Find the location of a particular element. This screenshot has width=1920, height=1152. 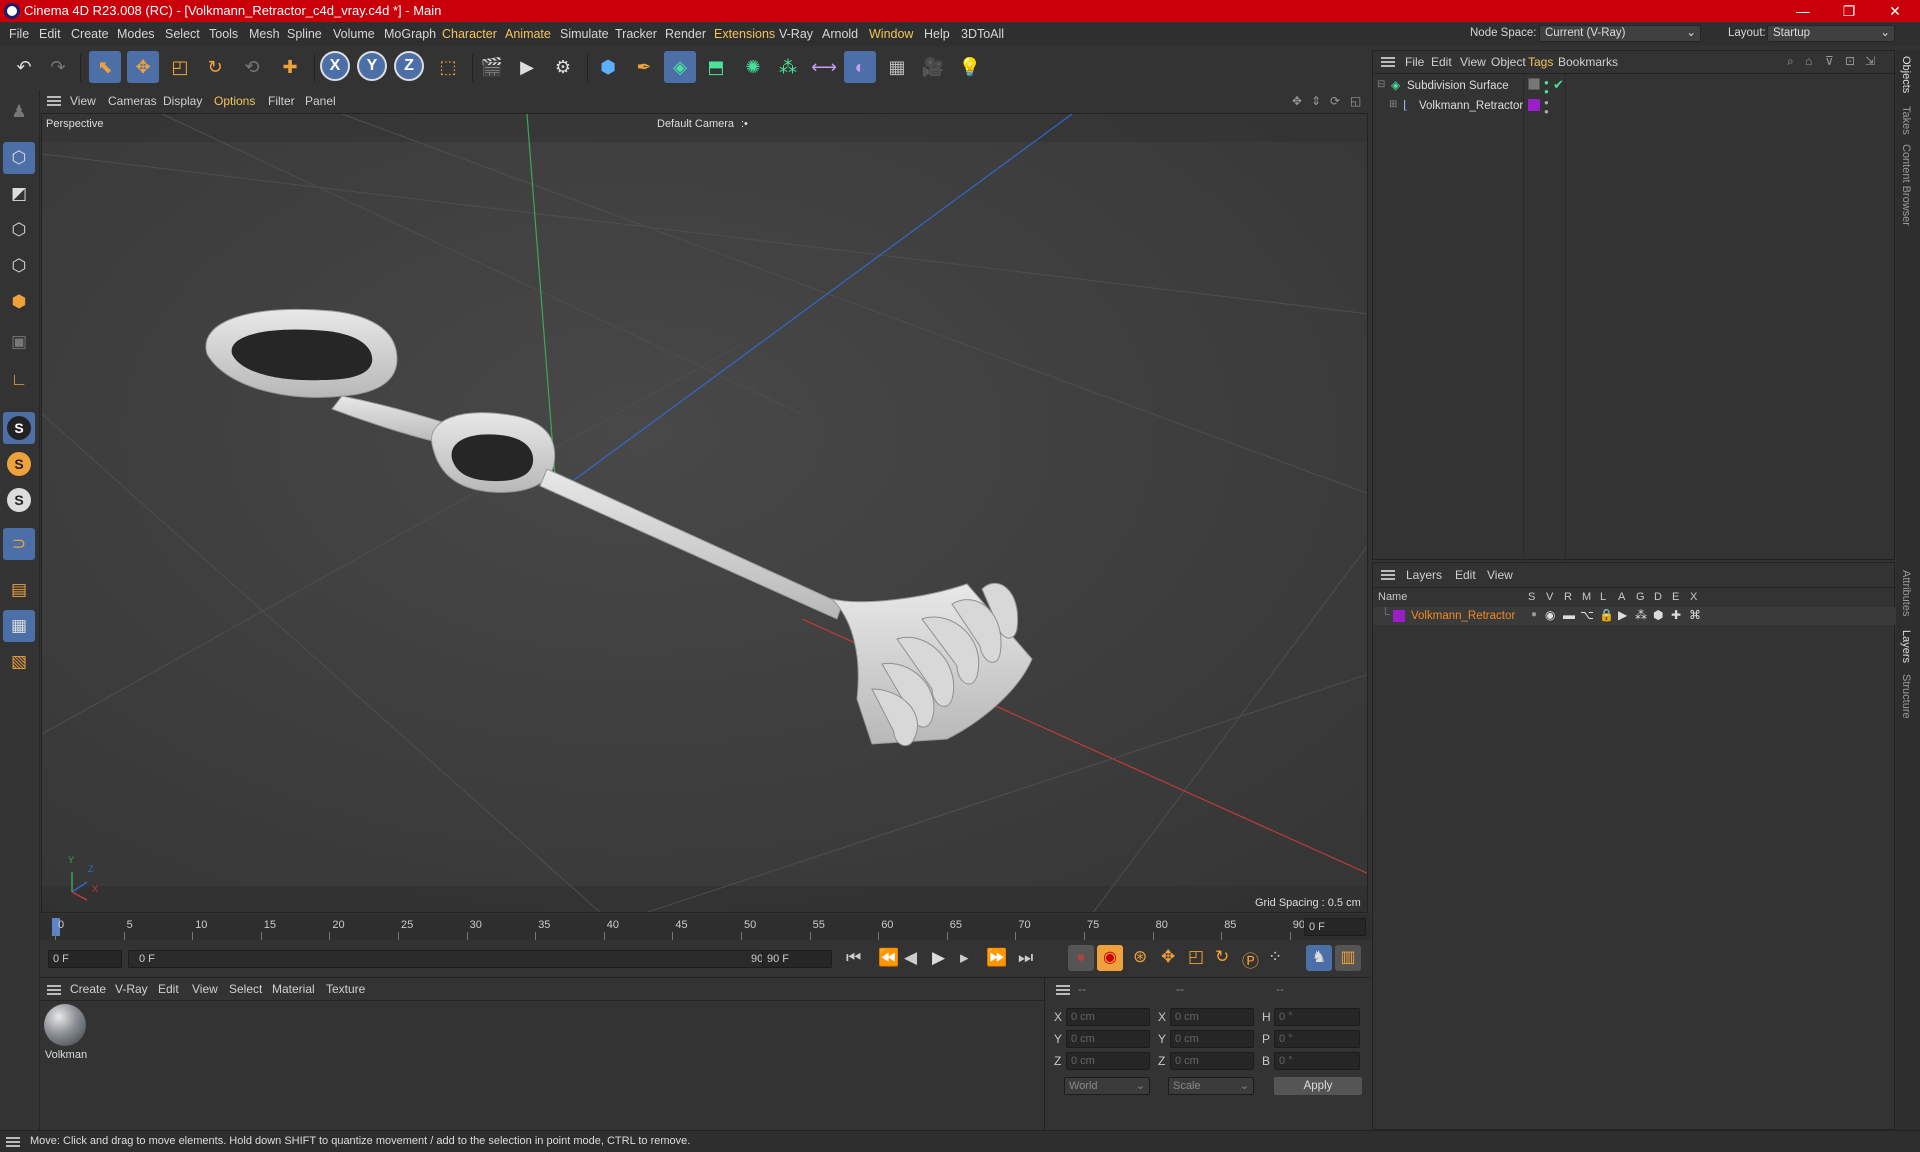

locked-workplane-icon: ▧ is located at coordinates (19, 662).